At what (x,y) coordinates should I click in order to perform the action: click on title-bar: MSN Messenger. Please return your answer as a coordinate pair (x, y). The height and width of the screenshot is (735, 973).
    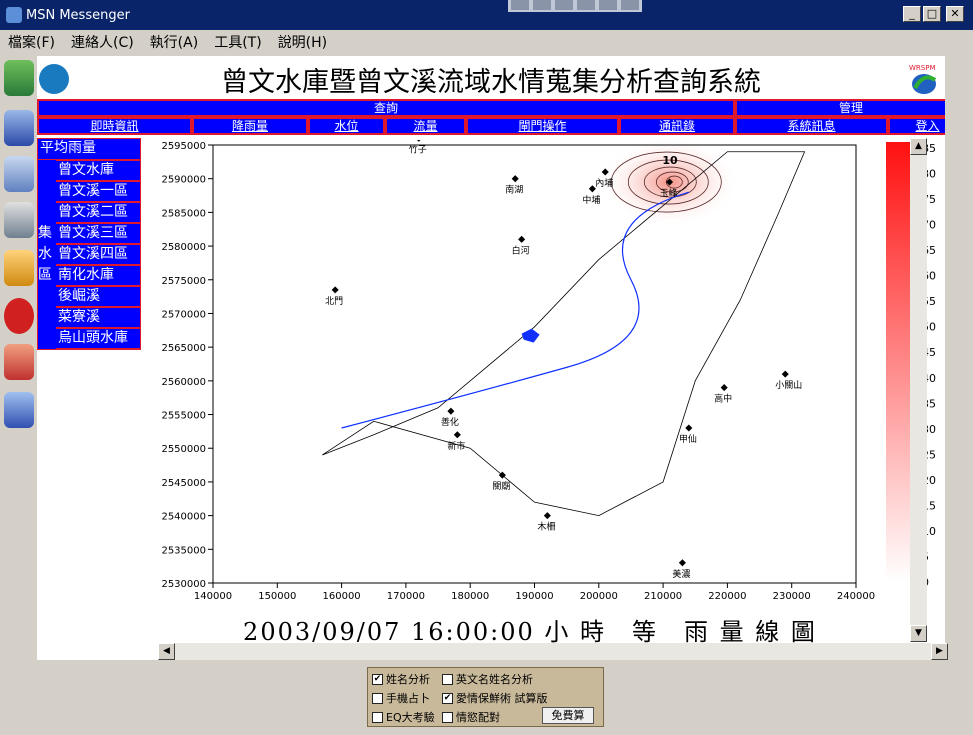
    Looking at the image, I should click on (486, 15).